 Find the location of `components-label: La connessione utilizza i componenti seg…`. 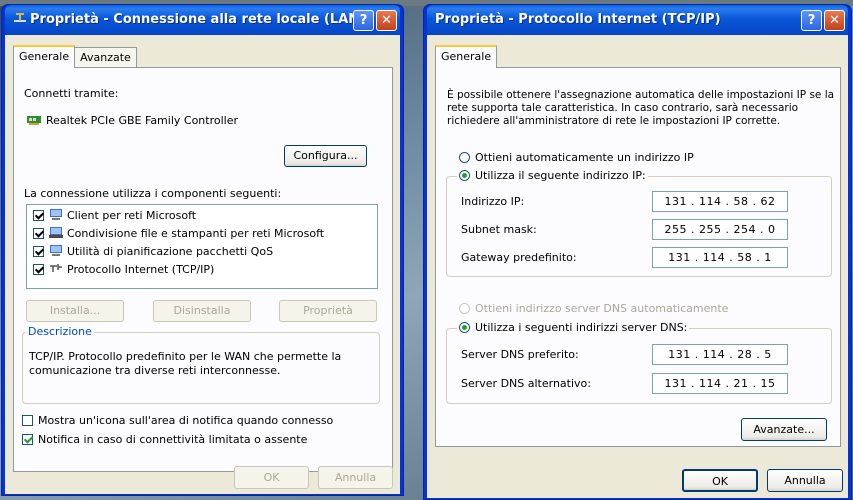

components-label: La connessione utilizza i componenti seg… is located at coordinates (153, 193).